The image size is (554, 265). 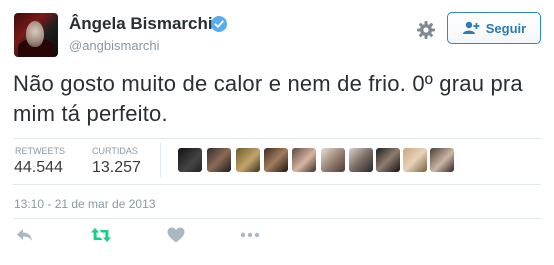 I want to click on likes-count: 13.257, so click(x=116, y=168).